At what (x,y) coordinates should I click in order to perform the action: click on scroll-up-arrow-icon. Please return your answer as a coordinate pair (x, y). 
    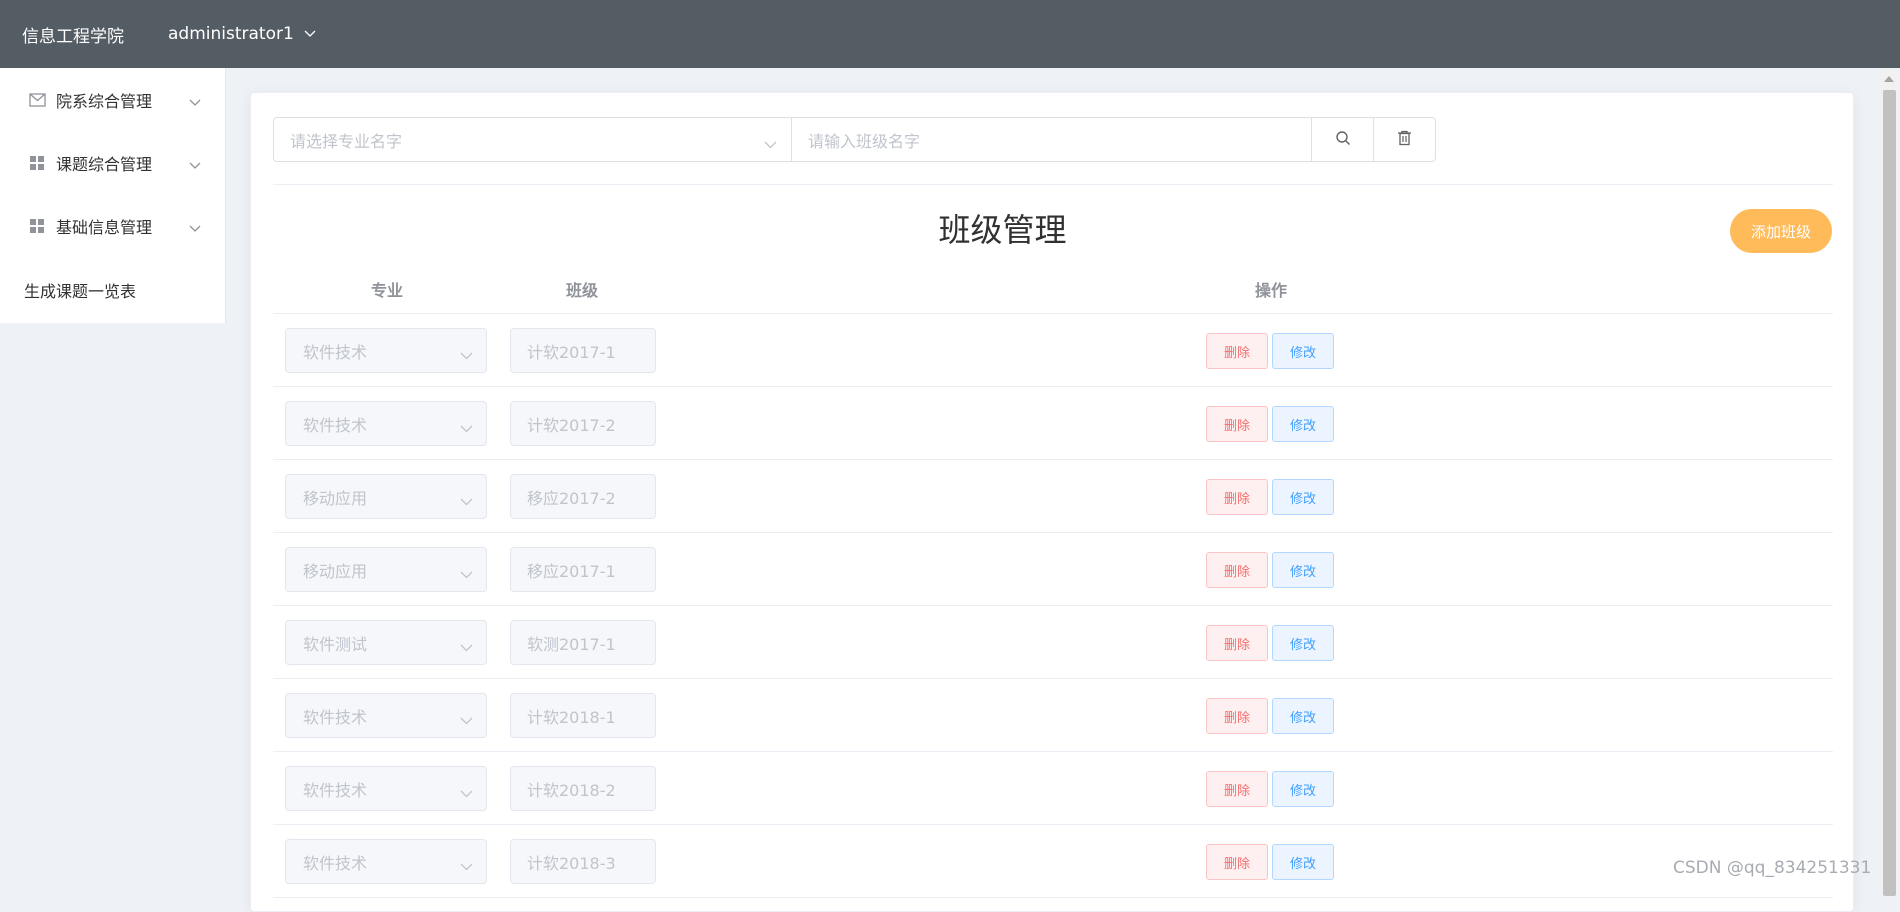
    Looking at the image, I should click on (1889, 79).